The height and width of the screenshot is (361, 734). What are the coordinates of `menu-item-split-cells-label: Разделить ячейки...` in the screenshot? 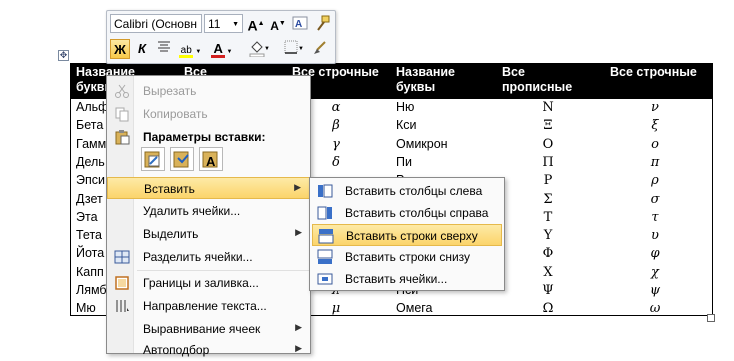 It's located at (198, 257).